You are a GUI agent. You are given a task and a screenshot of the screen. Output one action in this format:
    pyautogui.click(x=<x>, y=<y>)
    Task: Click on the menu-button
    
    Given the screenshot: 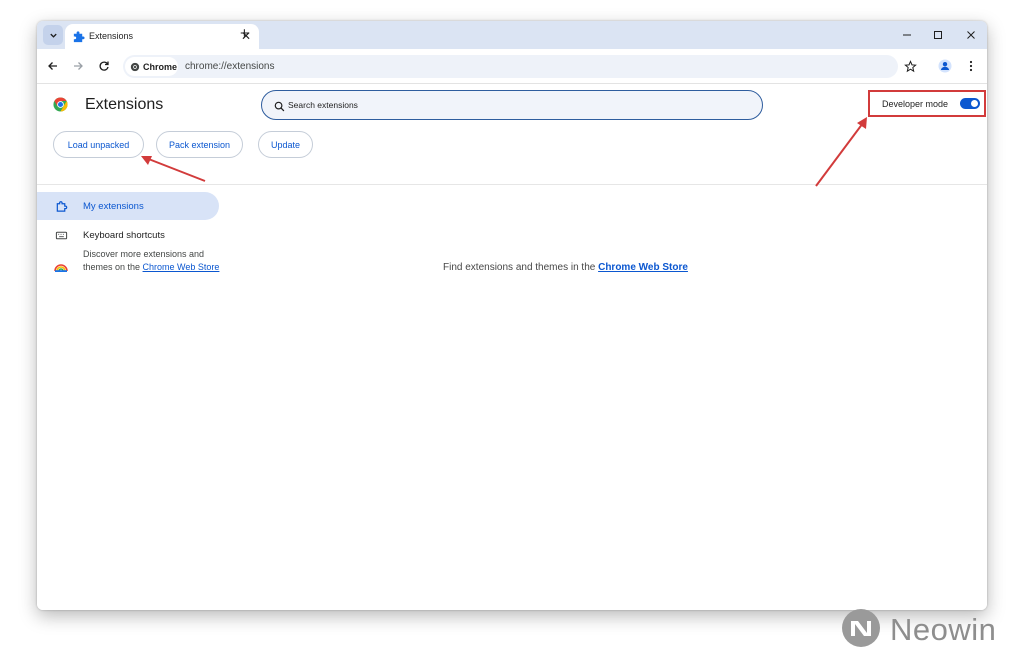 What is the action you would take?
    pyautogui.click(x=971, y=66)
    